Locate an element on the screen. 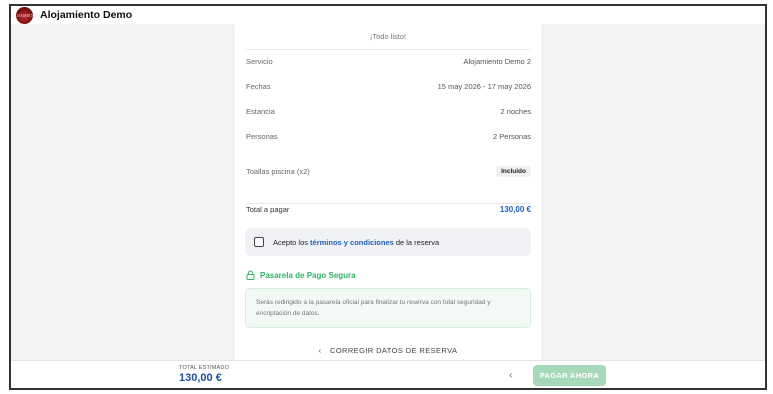  total-label: Total a pagar is located at coordinates (268, 209).